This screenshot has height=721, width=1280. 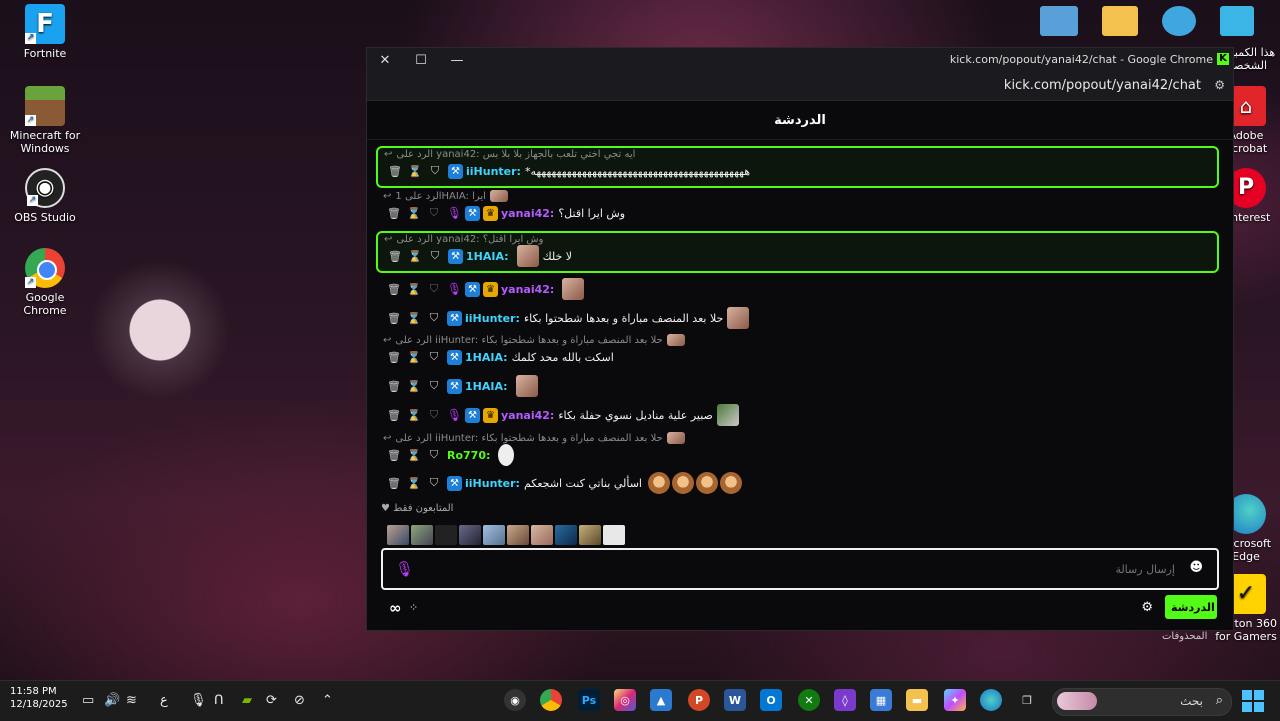 What do you see at coordinates (881, 700) in the screenshot?
I see `store-icon: ▦` at bounding box center [881, 700].